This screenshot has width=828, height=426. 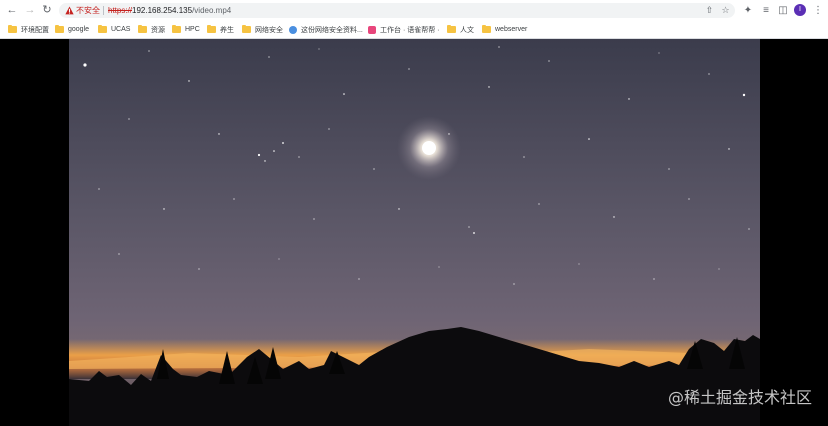 I want to click on url-path: /video.mp4, so click(x=212, y=10).